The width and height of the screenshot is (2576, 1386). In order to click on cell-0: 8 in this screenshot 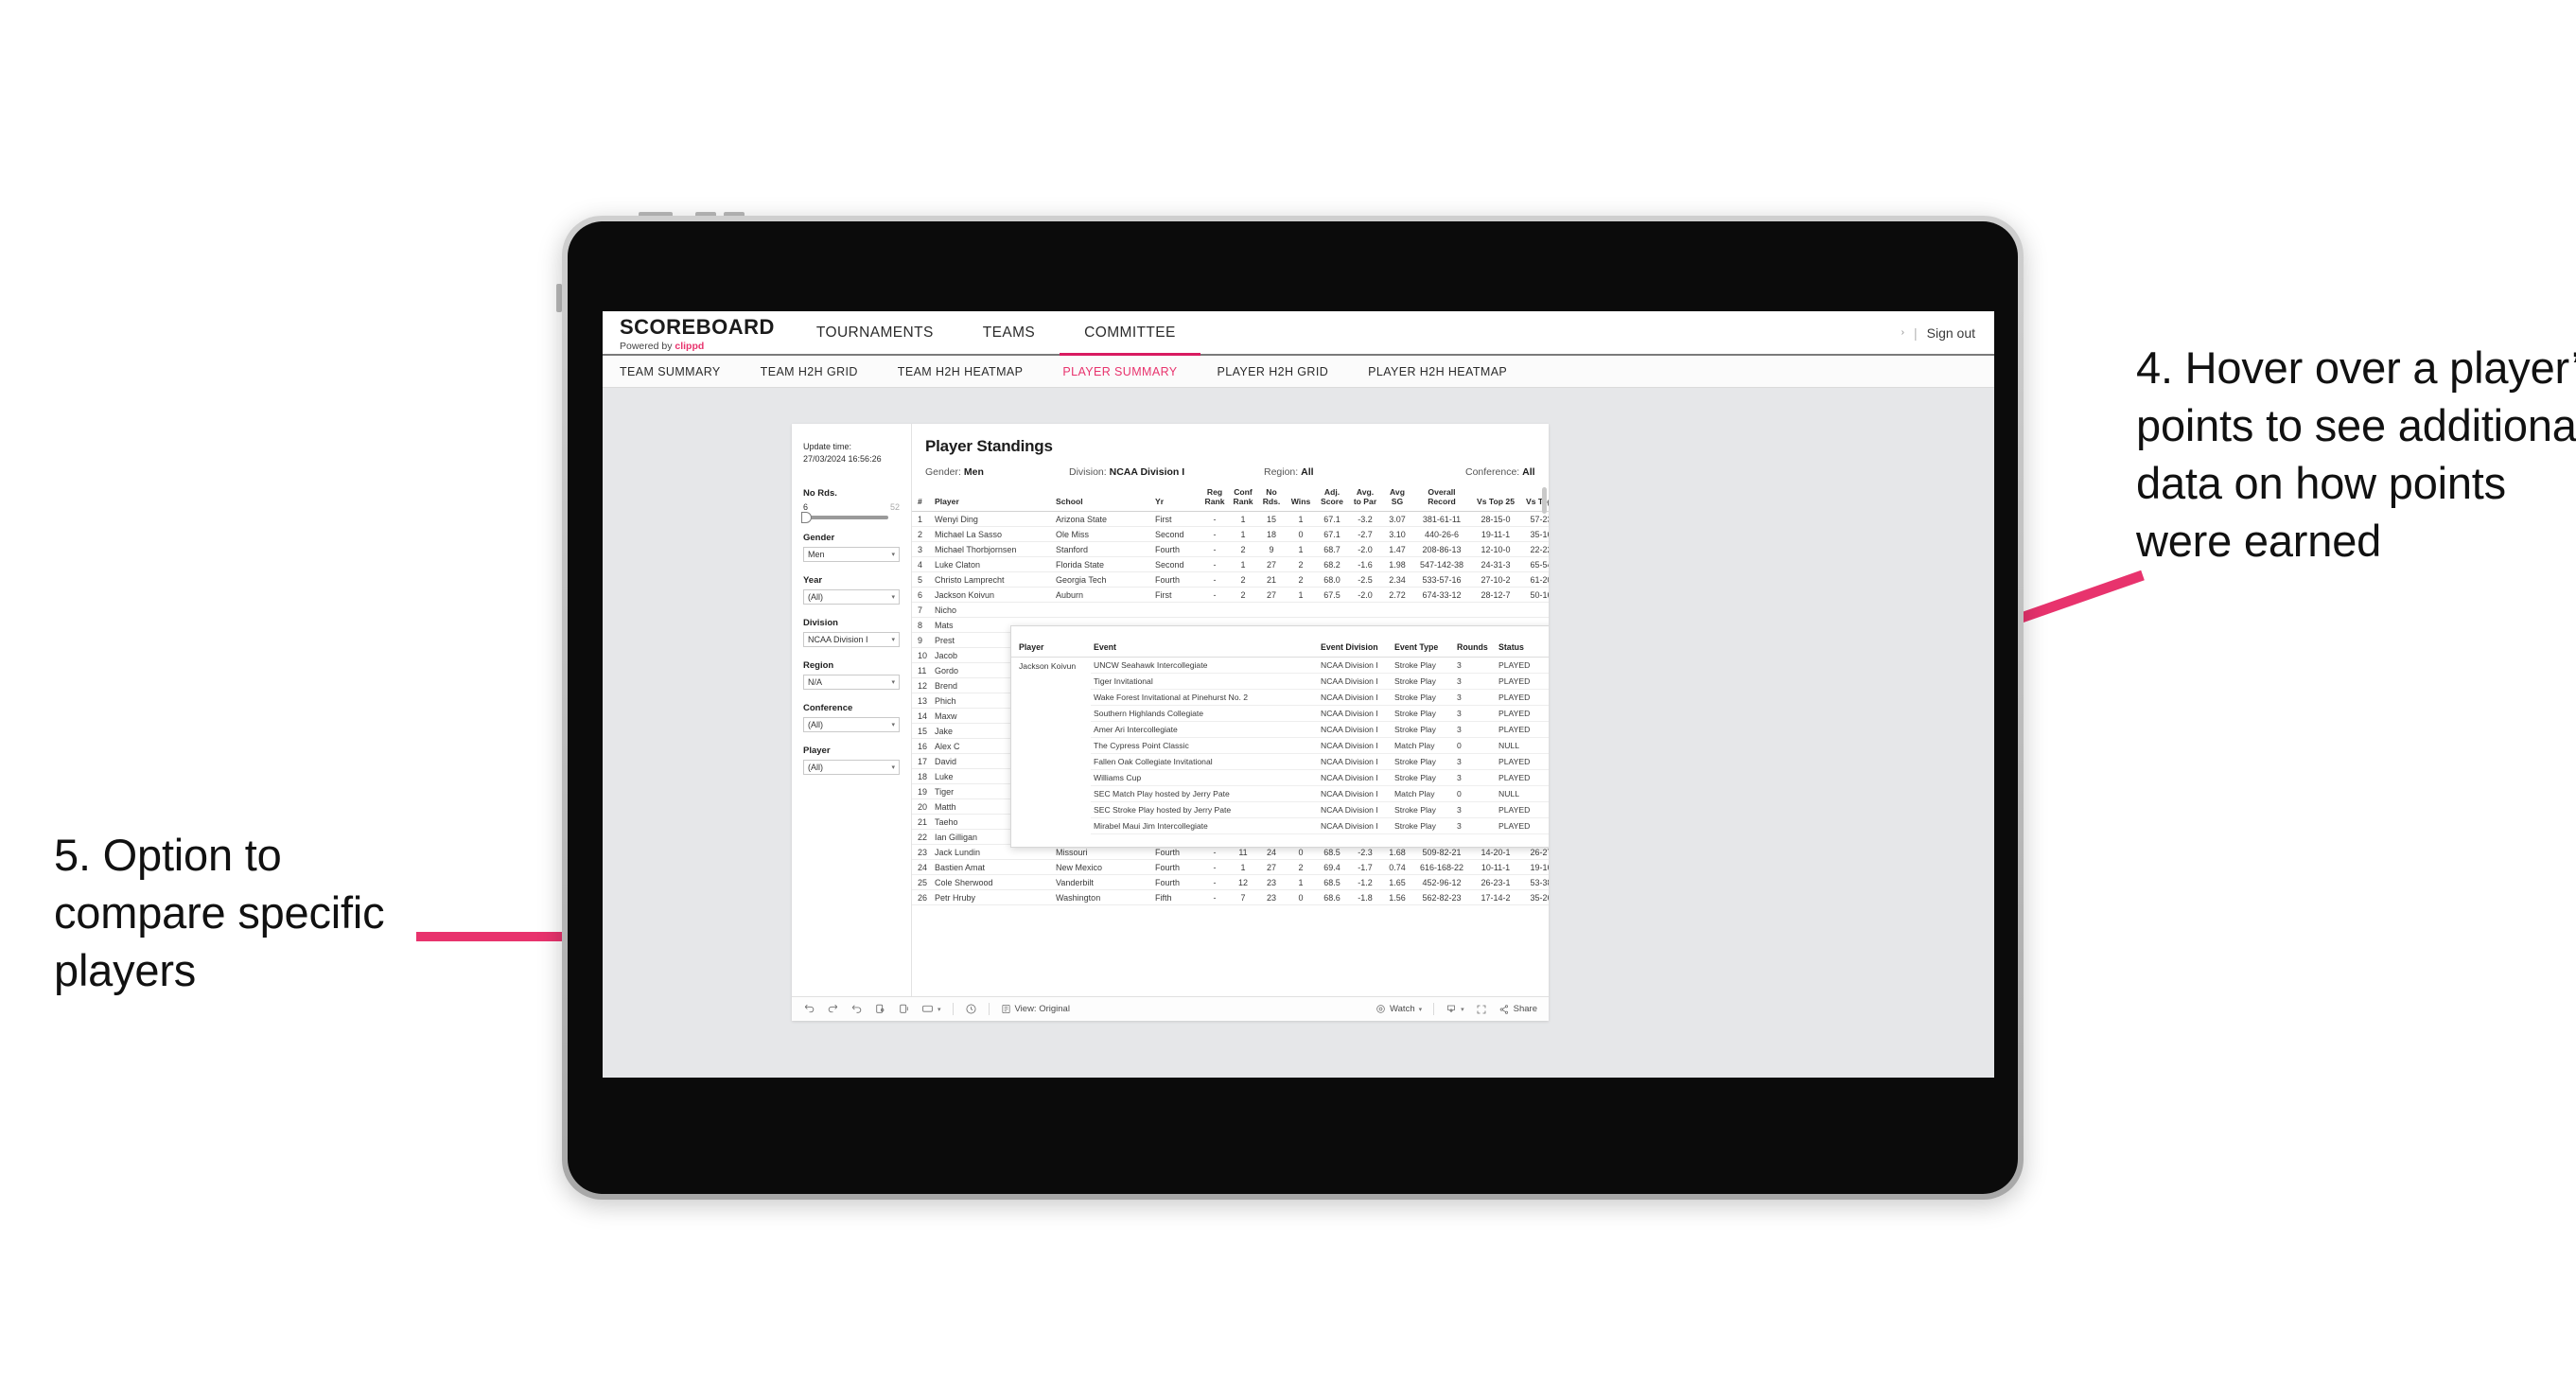, I will do `click(923, 625)`.